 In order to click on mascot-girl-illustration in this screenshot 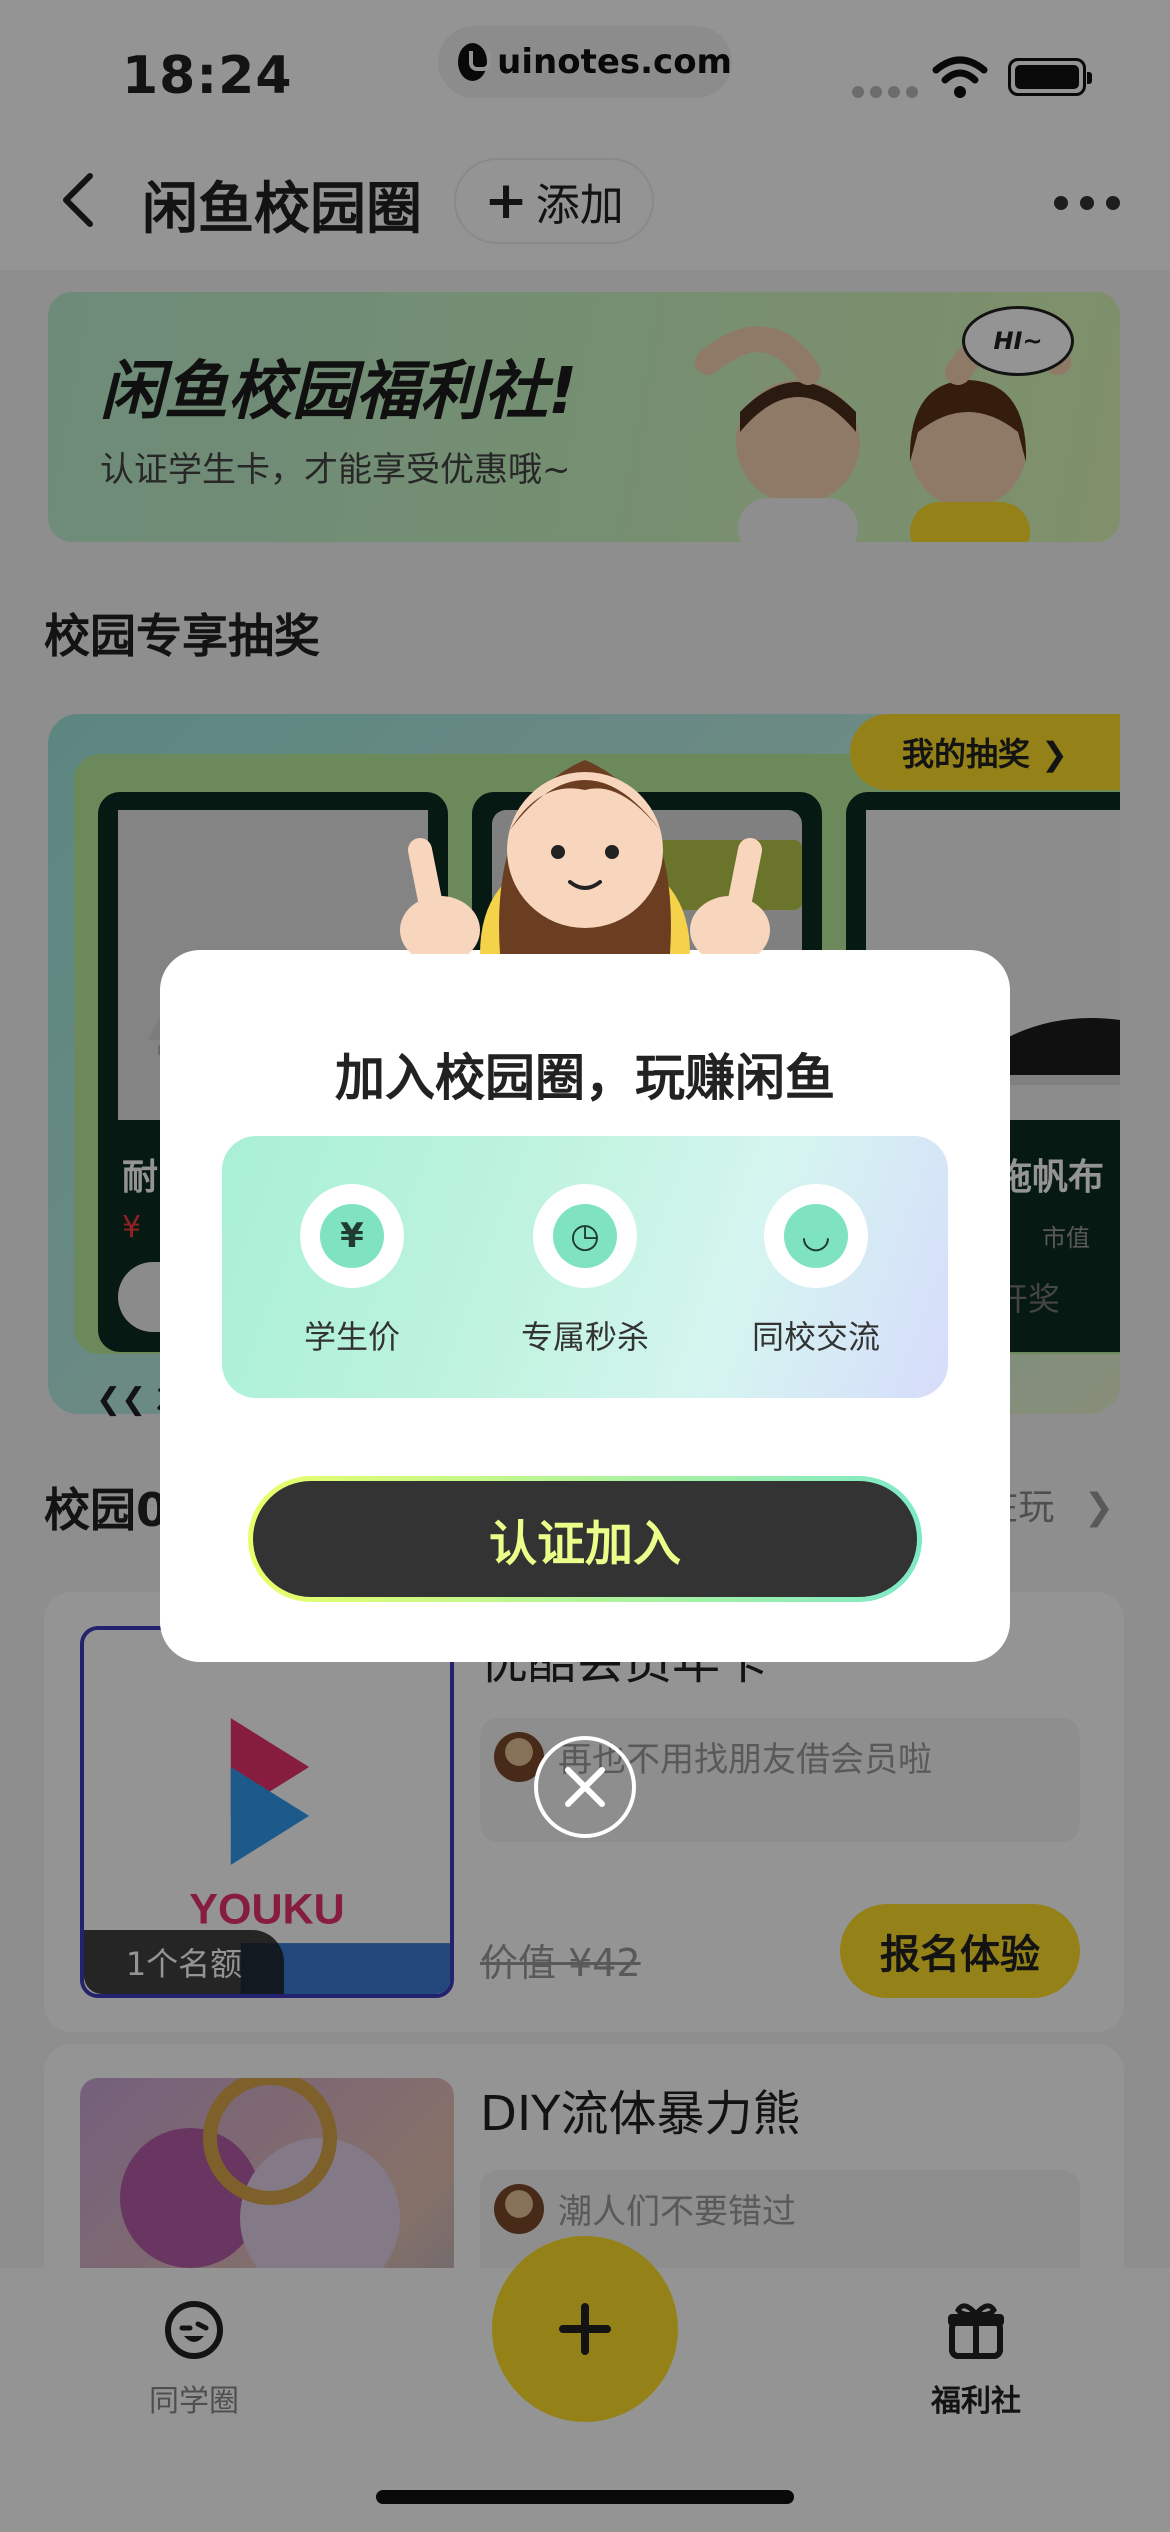, I will do `click(585, 857)`.